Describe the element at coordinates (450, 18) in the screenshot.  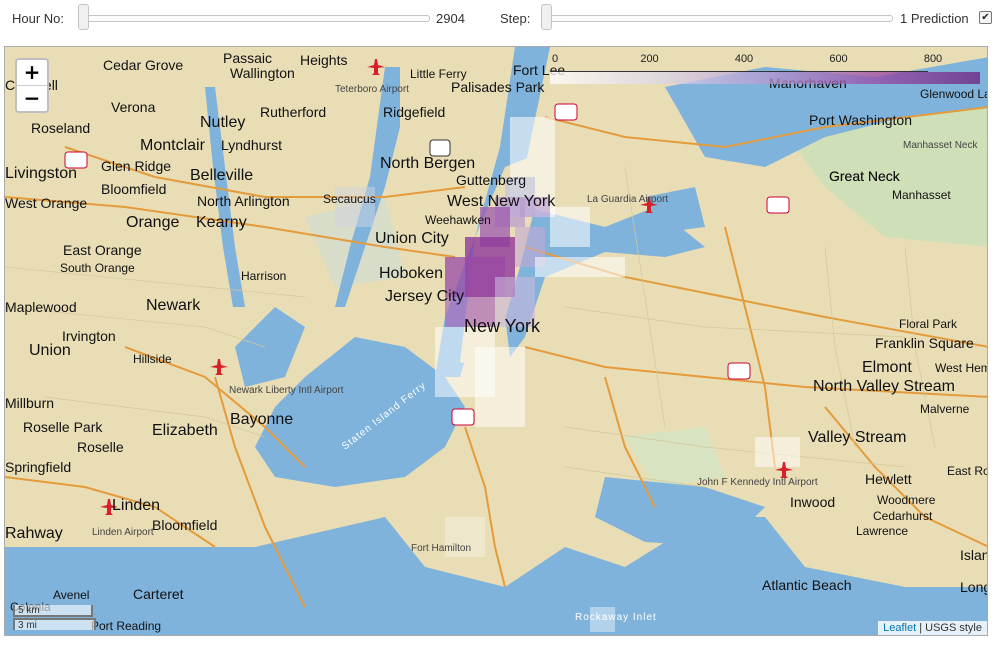
I see `hour-value: 2904` at that location.